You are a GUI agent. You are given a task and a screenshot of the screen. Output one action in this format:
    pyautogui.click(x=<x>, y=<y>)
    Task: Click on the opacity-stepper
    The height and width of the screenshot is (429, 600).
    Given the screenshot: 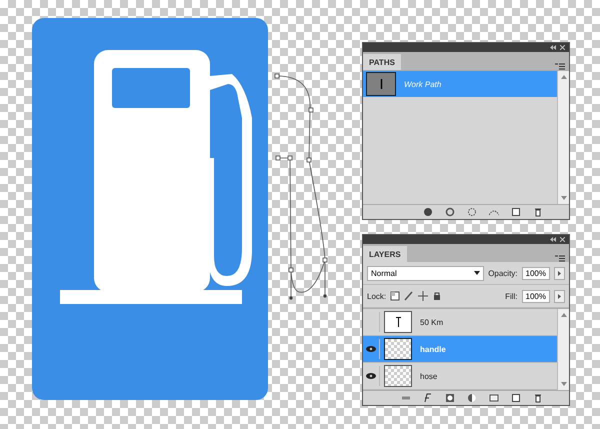 What is the action you would take?
    pyautogui.click(x=559, y=273)
    